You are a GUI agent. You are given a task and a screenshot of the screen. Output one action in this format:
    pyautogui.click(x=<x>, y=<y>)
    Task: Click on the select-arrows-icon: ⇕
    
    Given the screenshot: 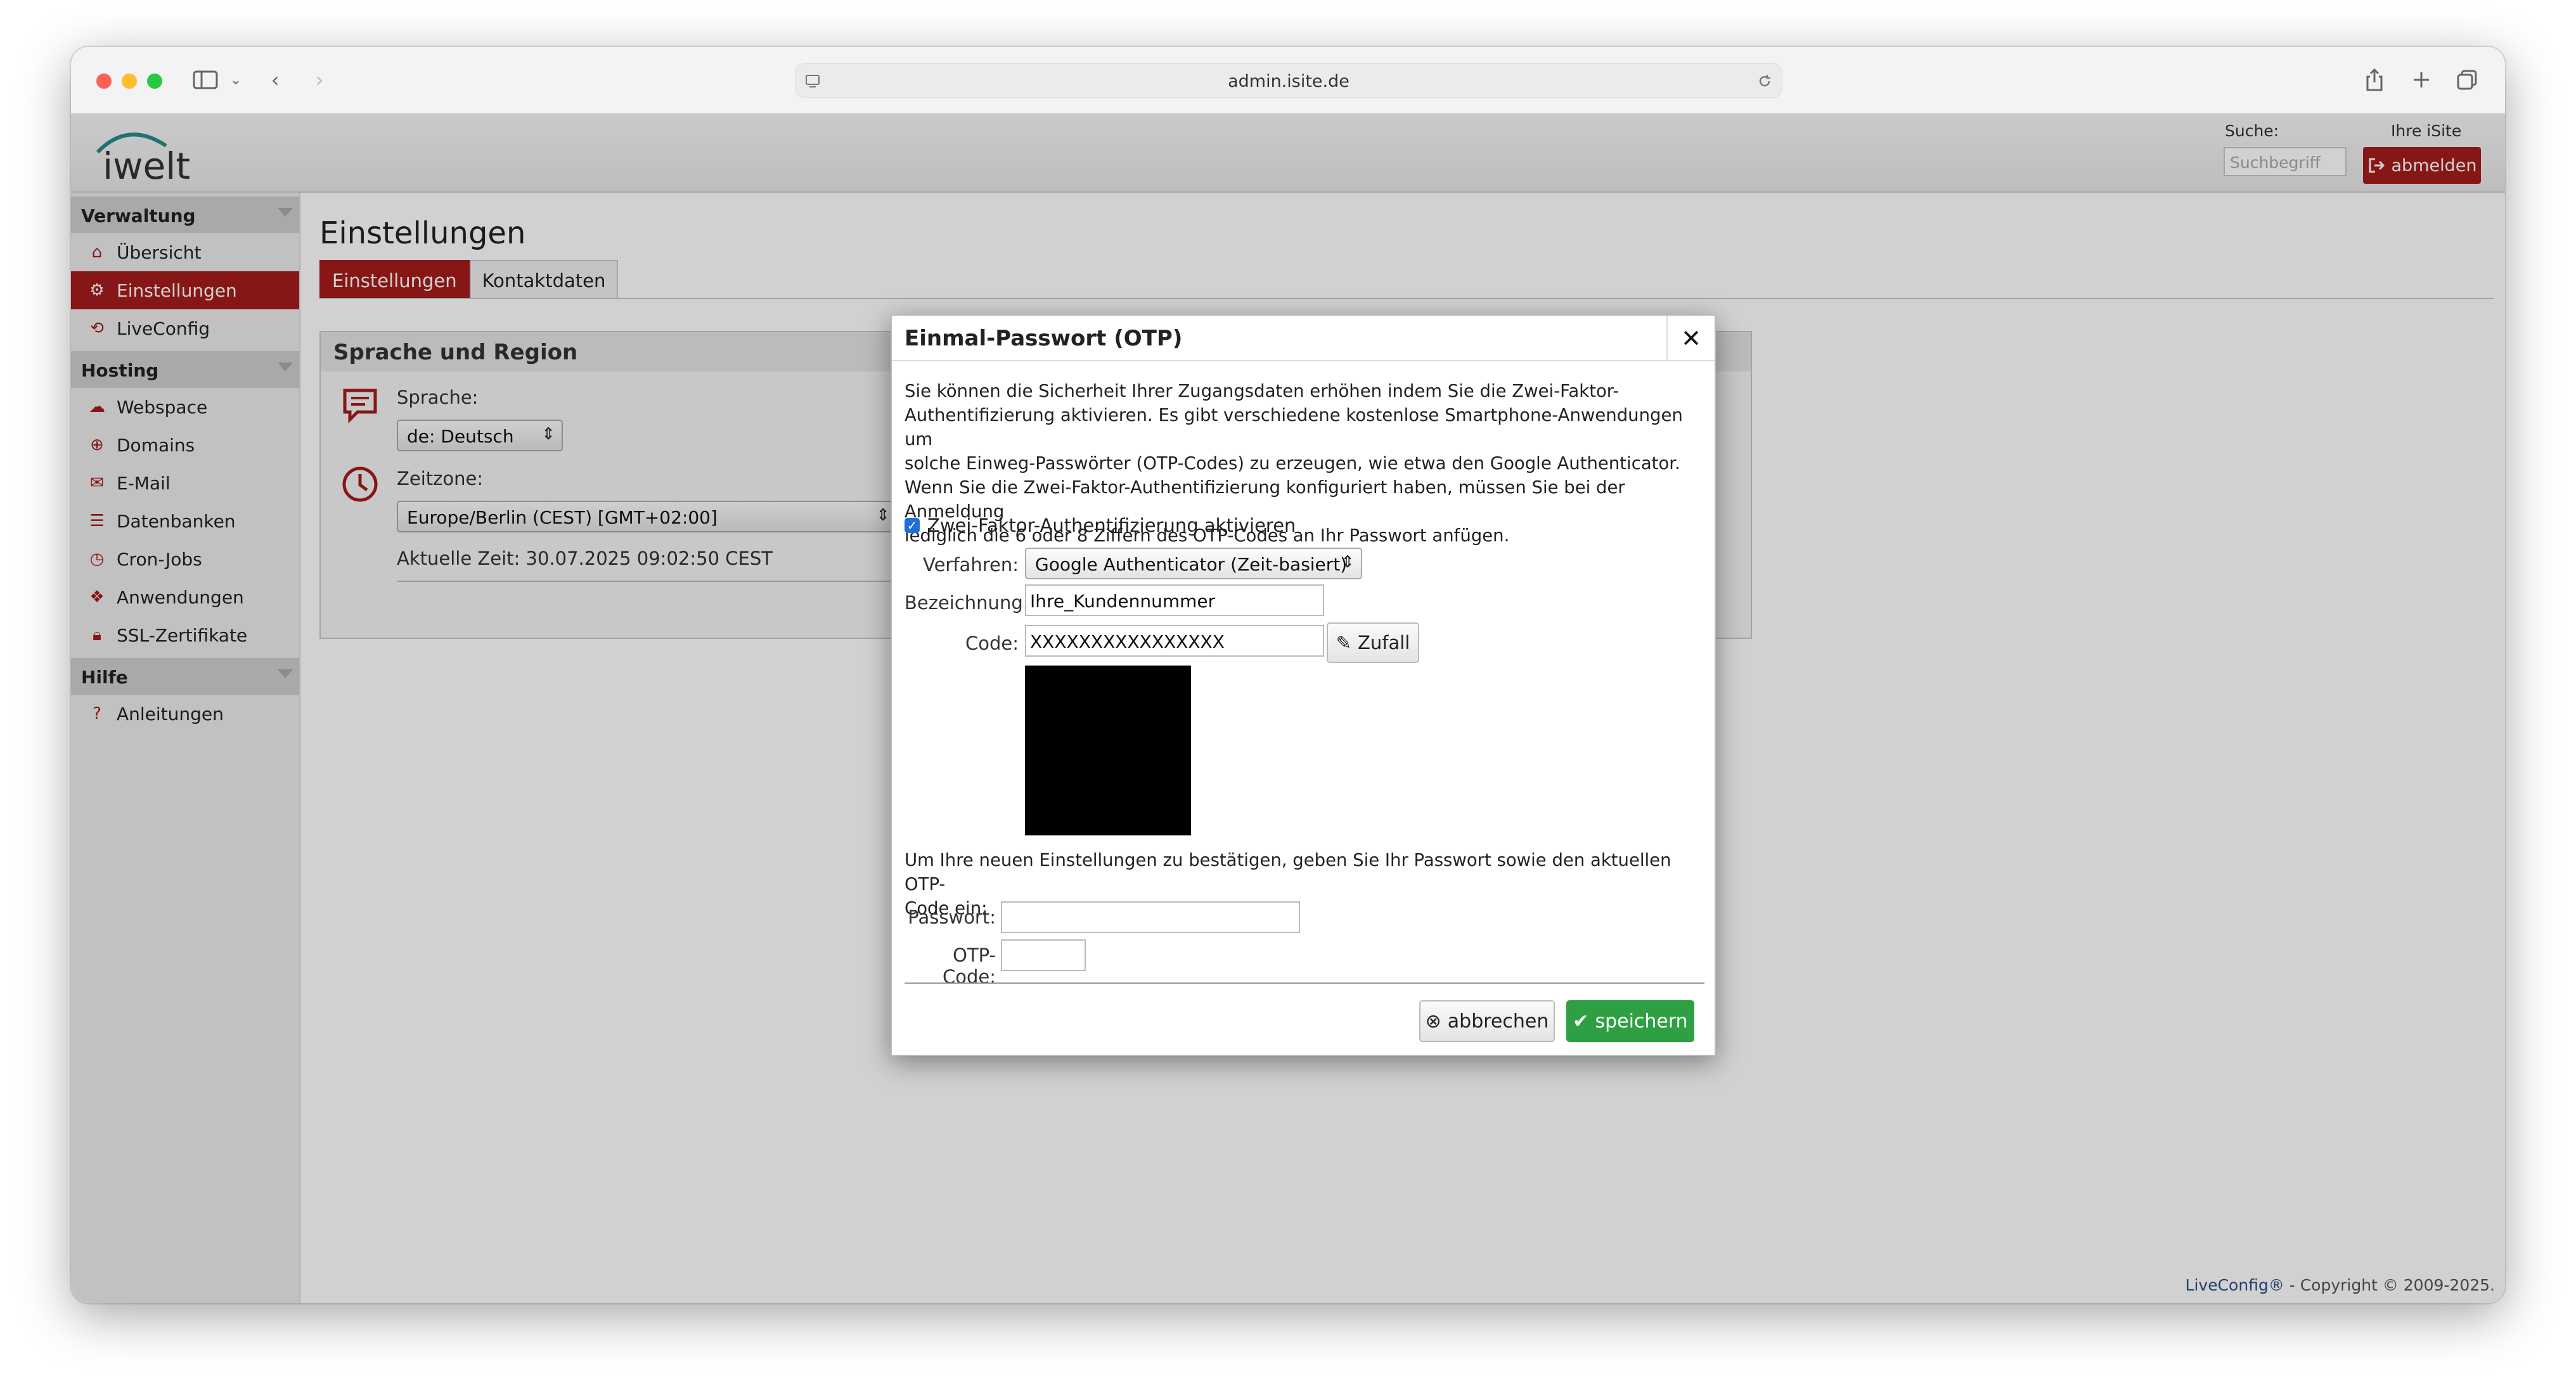 What is the action you would take?
    pyautogui.click(x=1348, y=562)
    